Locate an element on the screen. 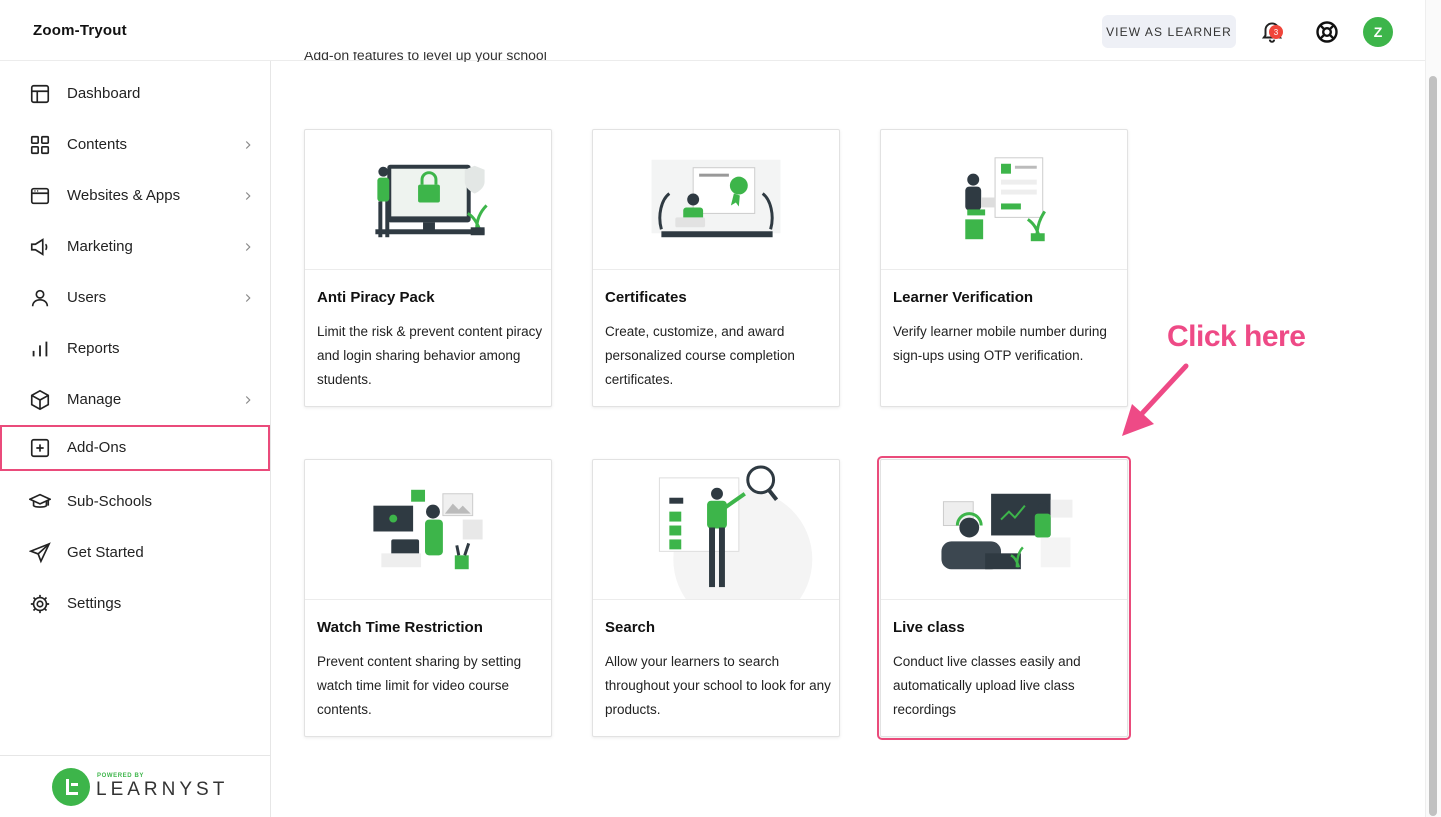  sidebar-item-label: Settings is located at coordinates (94, 603).